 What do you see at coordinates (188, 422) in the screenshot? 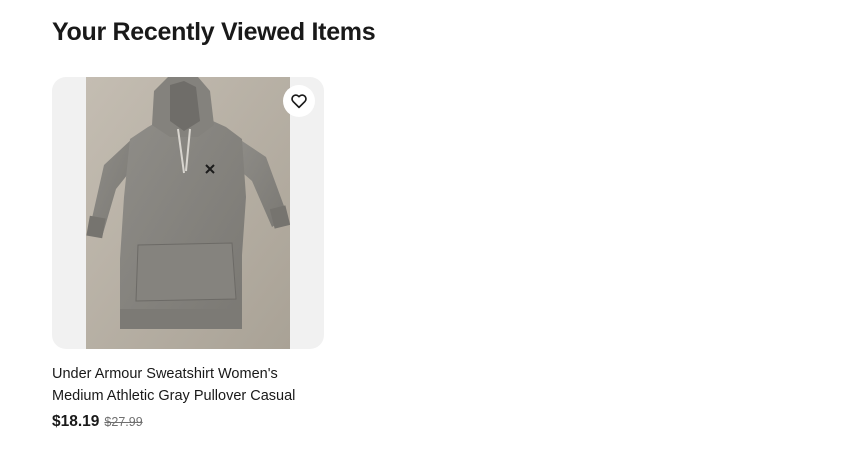
I see `price-row: $18.19 $27.99` at bounding box center [188, 422].